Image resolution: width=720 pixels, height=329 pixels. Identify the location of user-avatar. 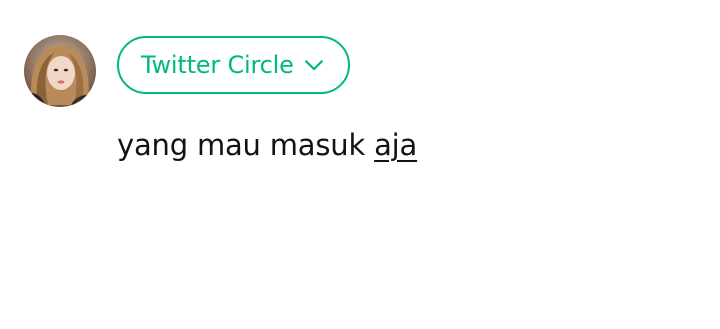
(60, 71).